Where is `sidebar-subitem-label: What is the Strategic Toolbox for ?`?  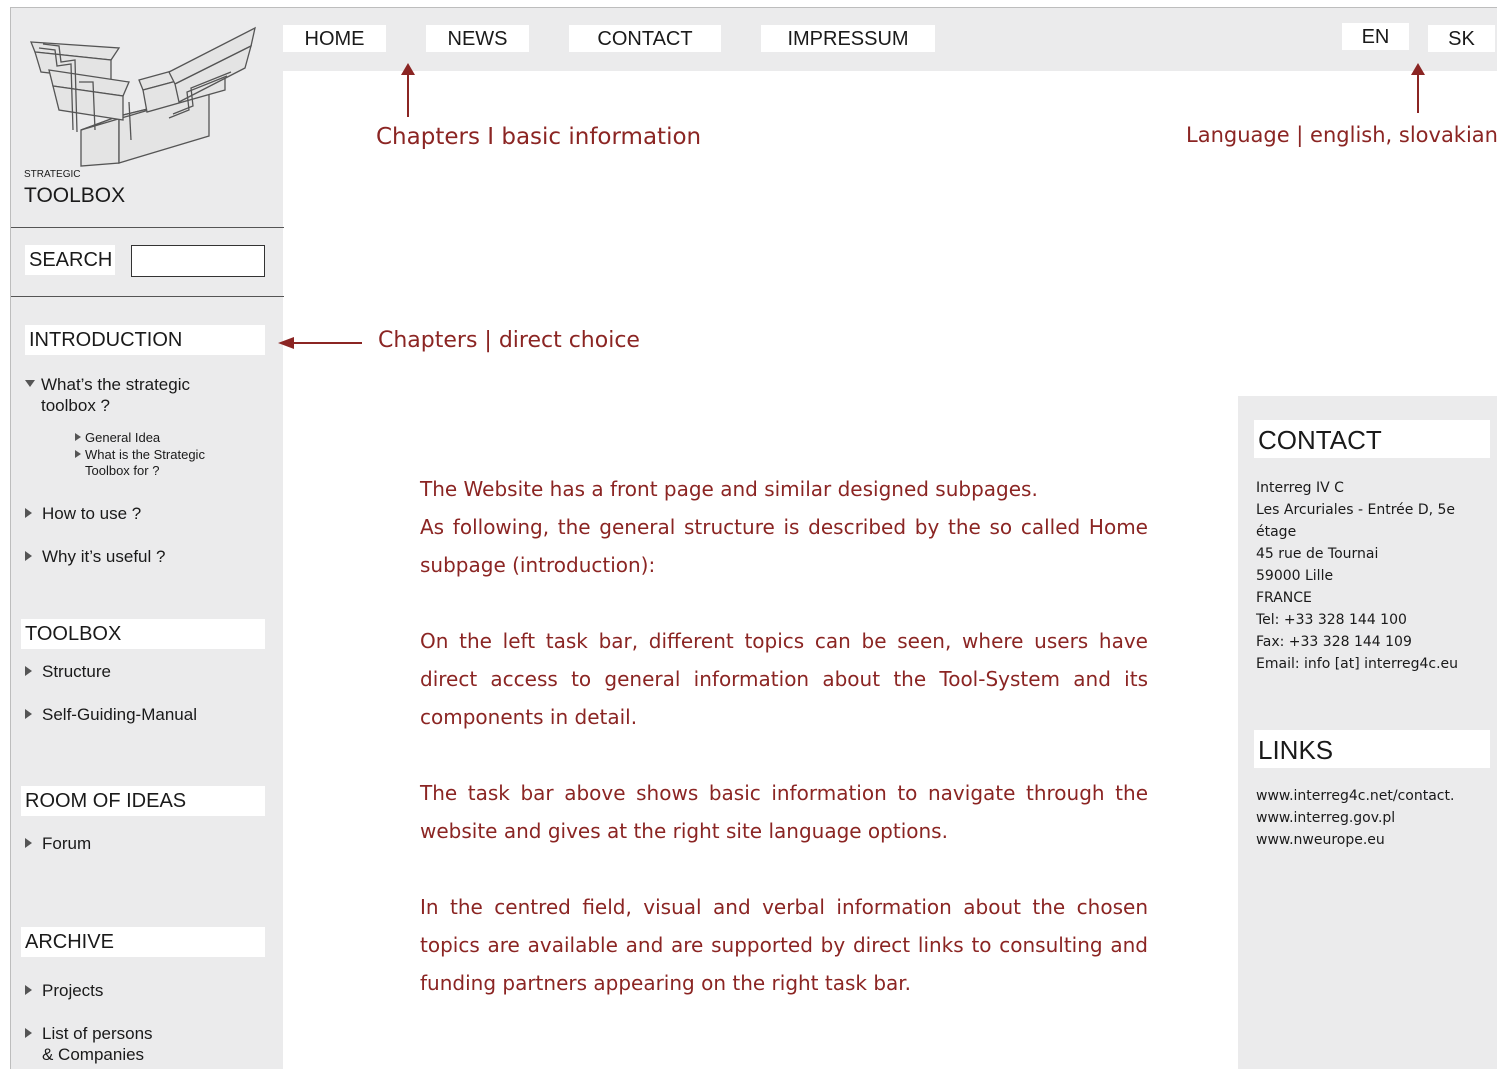
sidebar-subitem-label: What is the Strategic Toolbox for ? is located at coordinates (145, 462).